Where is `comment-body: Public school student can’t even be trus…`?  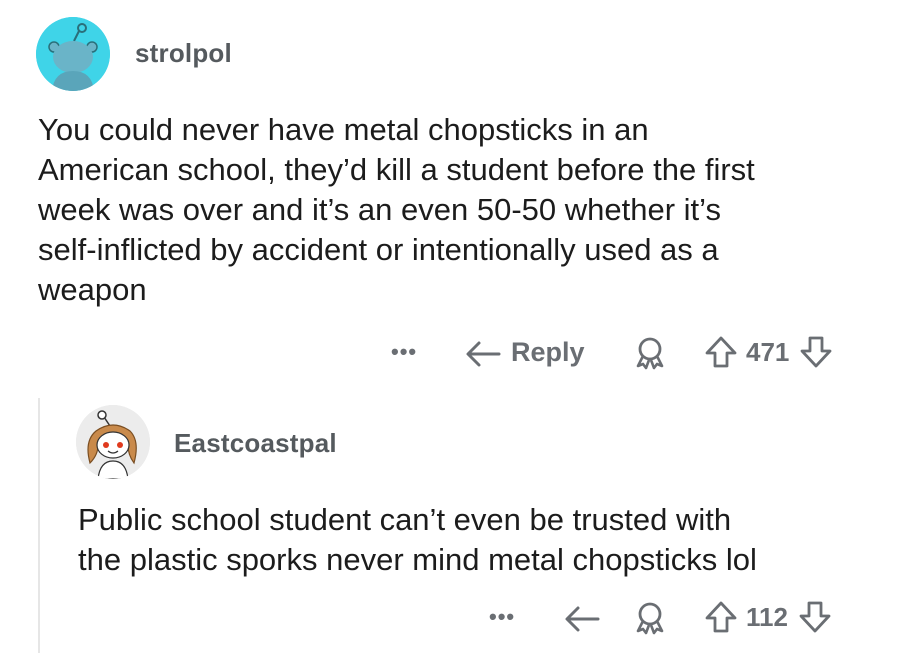 comment-body: Public school student can’t even be trus… is located at coordinates (417, 540).